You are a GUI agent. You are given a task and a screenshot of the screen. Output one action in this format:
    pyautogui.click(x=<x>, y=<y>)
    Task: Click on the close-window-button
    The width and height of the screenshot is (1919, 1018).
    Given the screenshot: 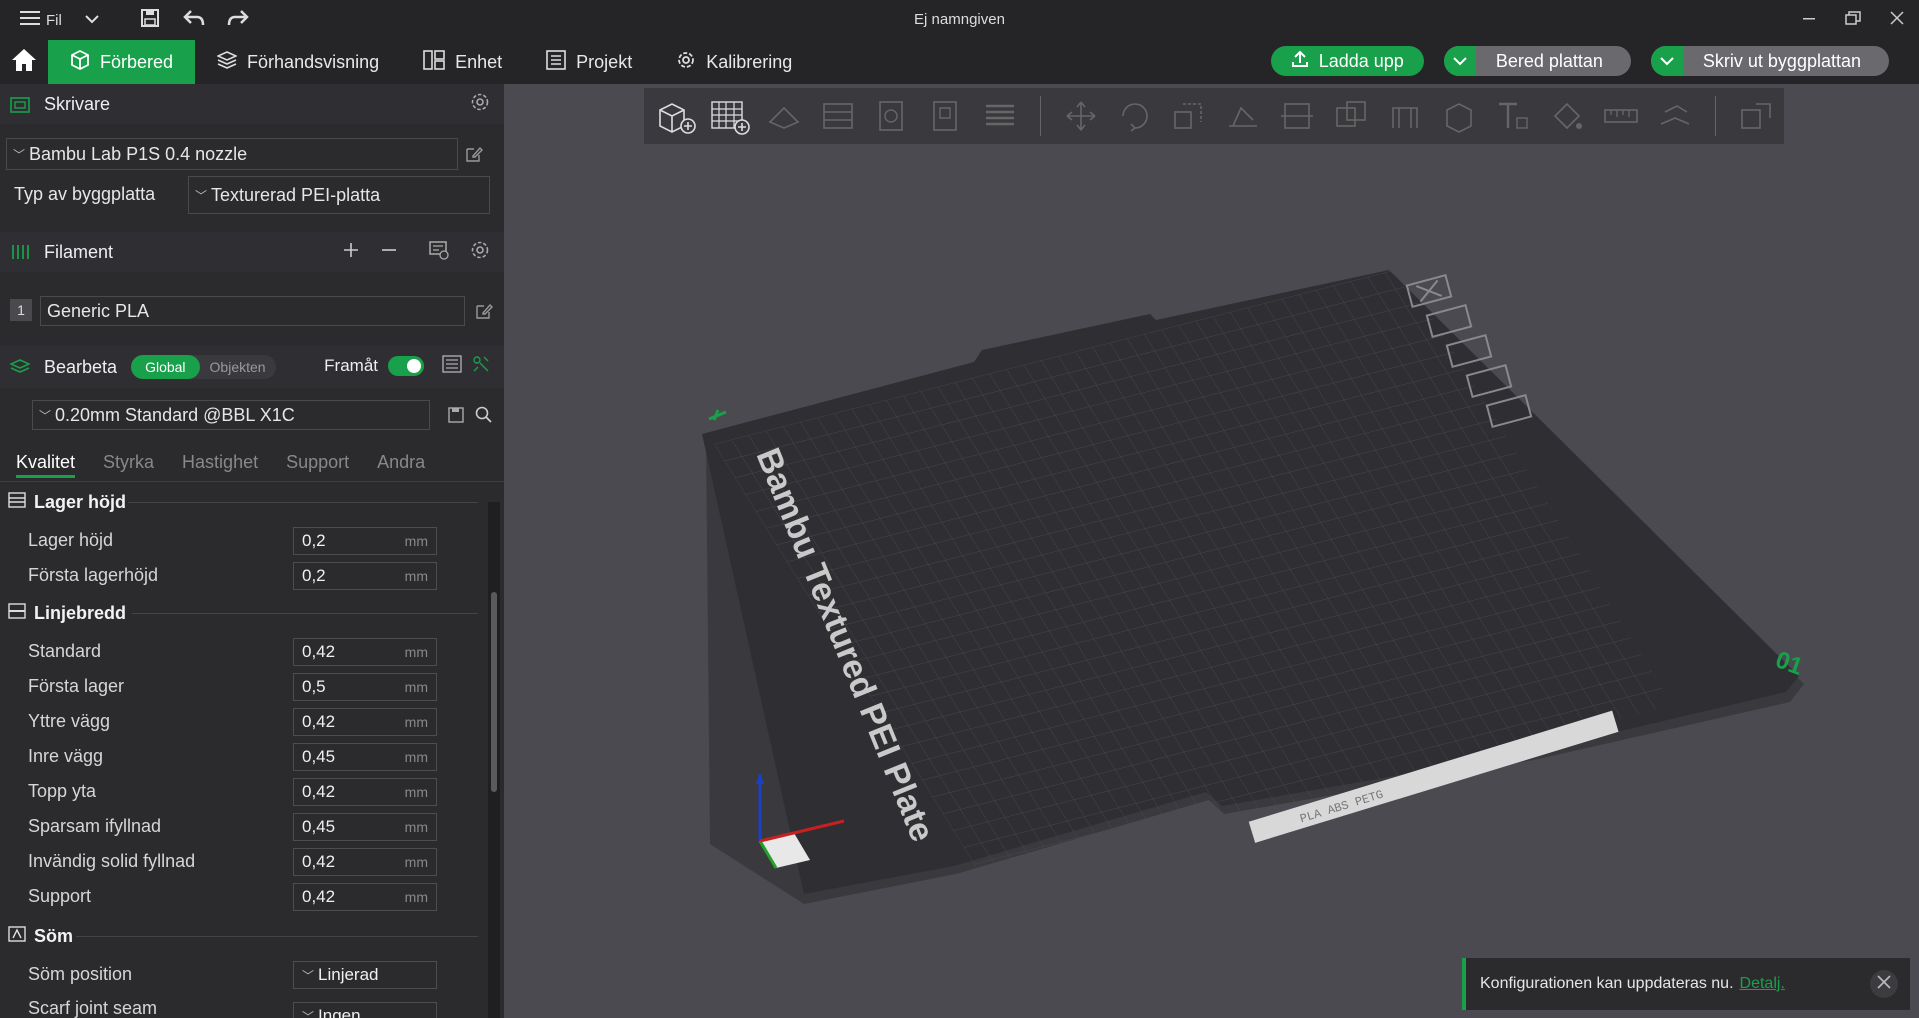 What is the action you would take?
    pyautogui.click(x=1897, y=20)
    